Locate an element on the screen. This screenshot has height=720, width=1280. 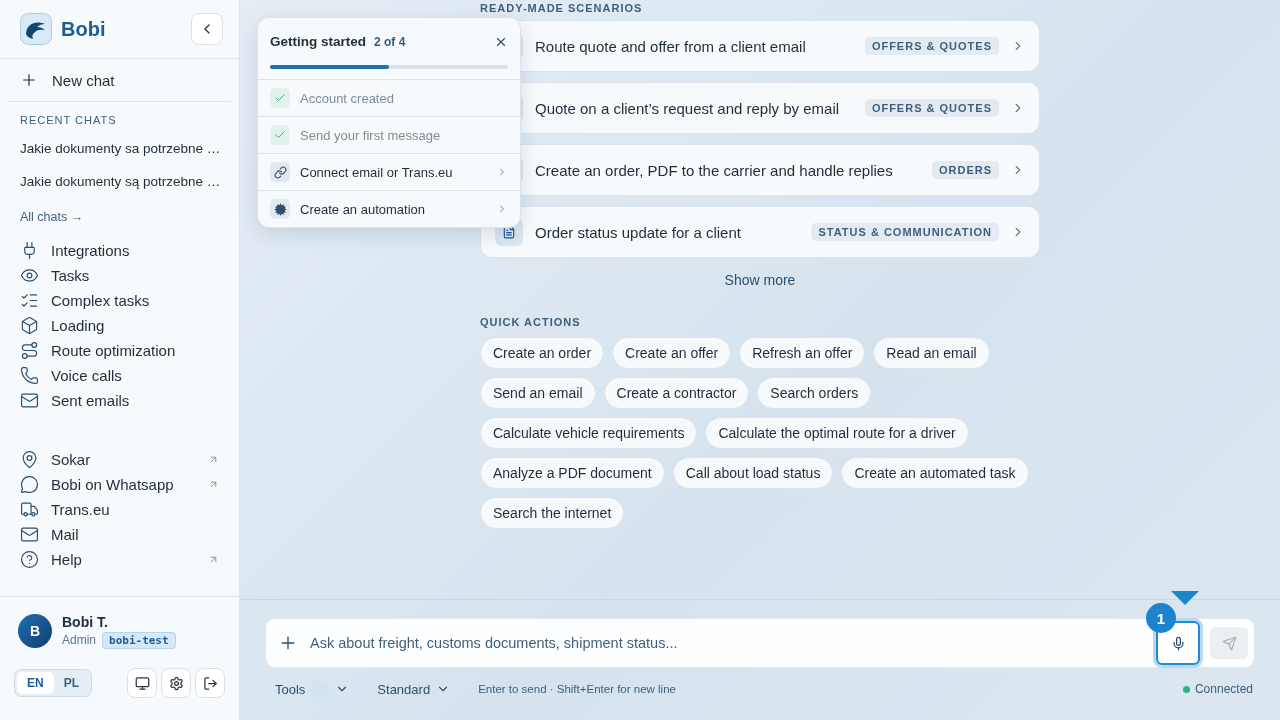
settings-icon is located at coordinates (176, 683).